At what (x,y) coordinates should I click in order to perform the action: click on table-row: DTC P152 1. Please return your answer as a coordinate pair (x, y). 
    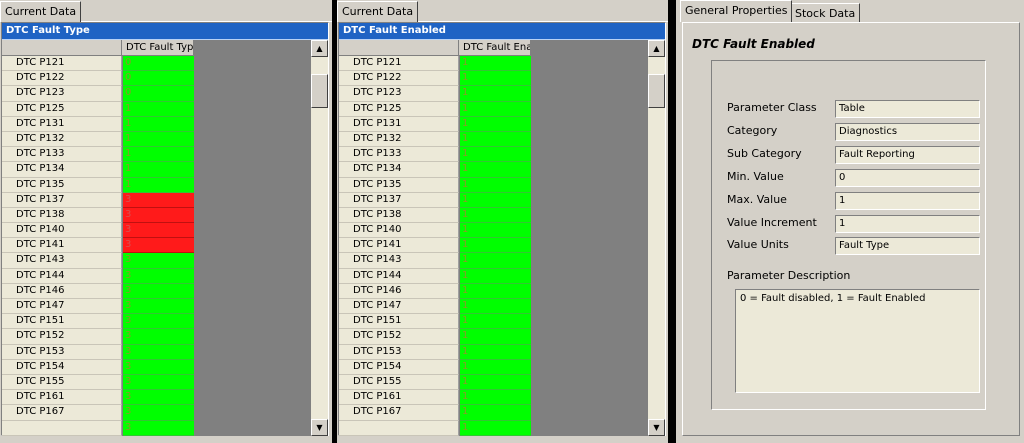
    Looking at the image, I should click on (435, 337).